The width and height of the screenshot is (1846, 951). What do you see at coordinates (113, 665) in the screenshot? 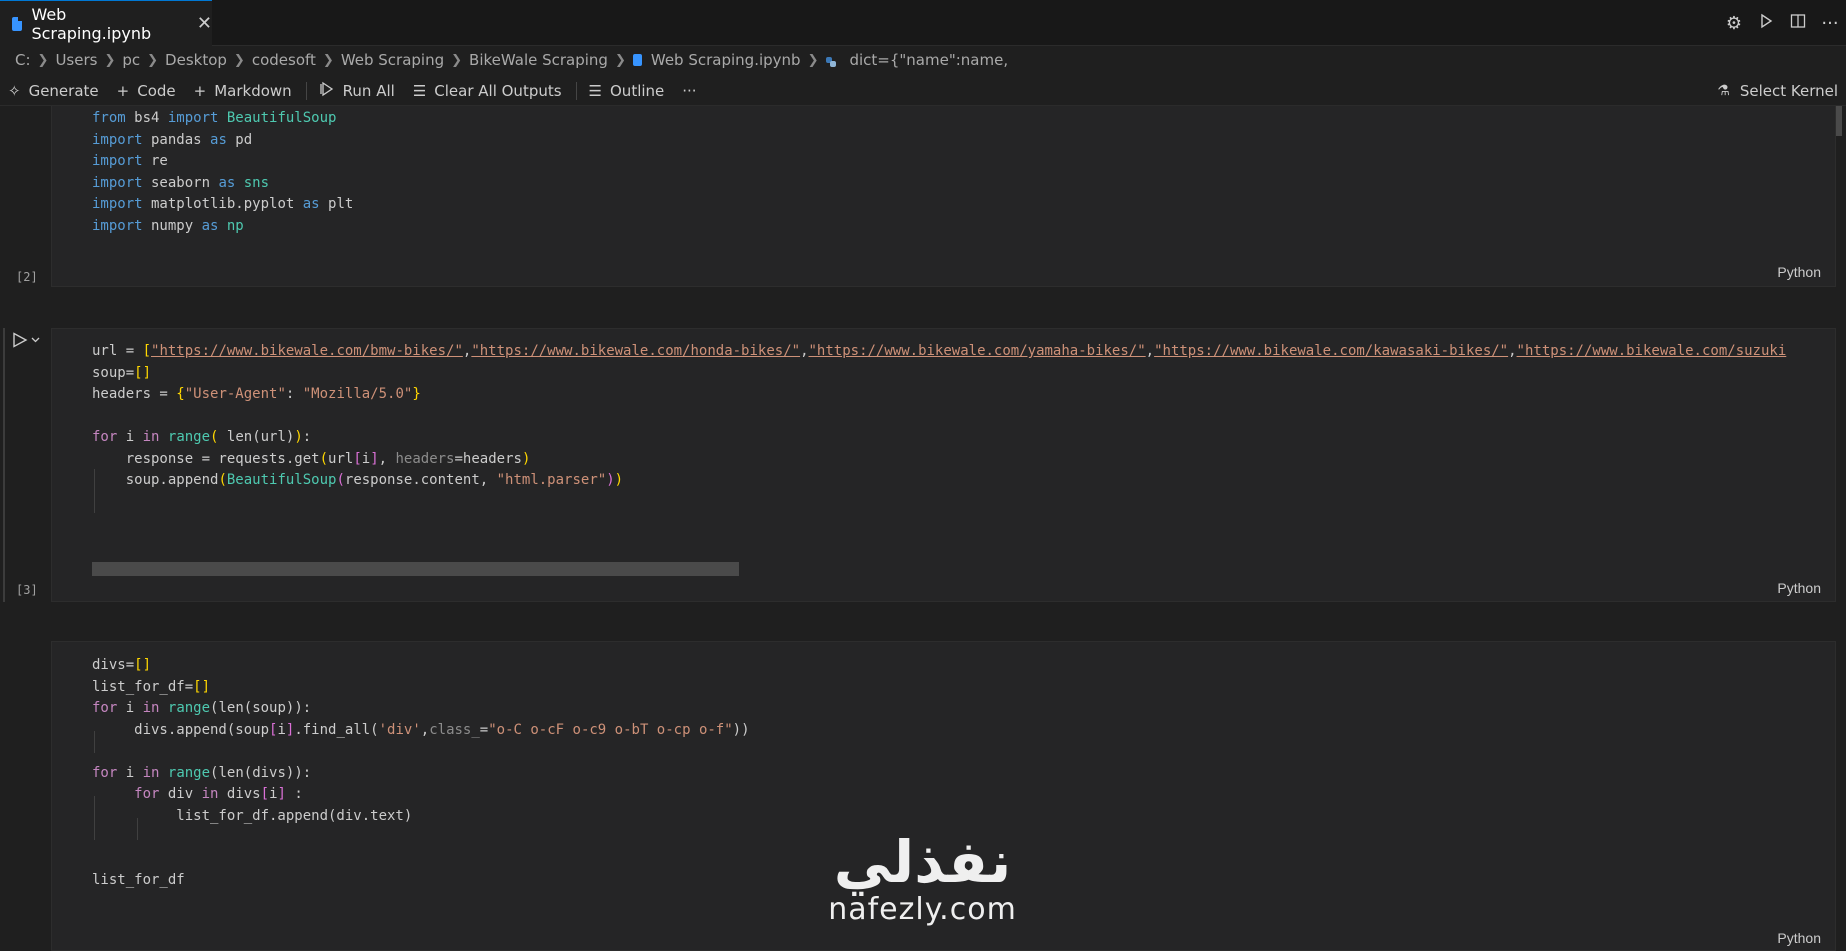
I see `code-token: divs=` at bounding box center [113, 665].